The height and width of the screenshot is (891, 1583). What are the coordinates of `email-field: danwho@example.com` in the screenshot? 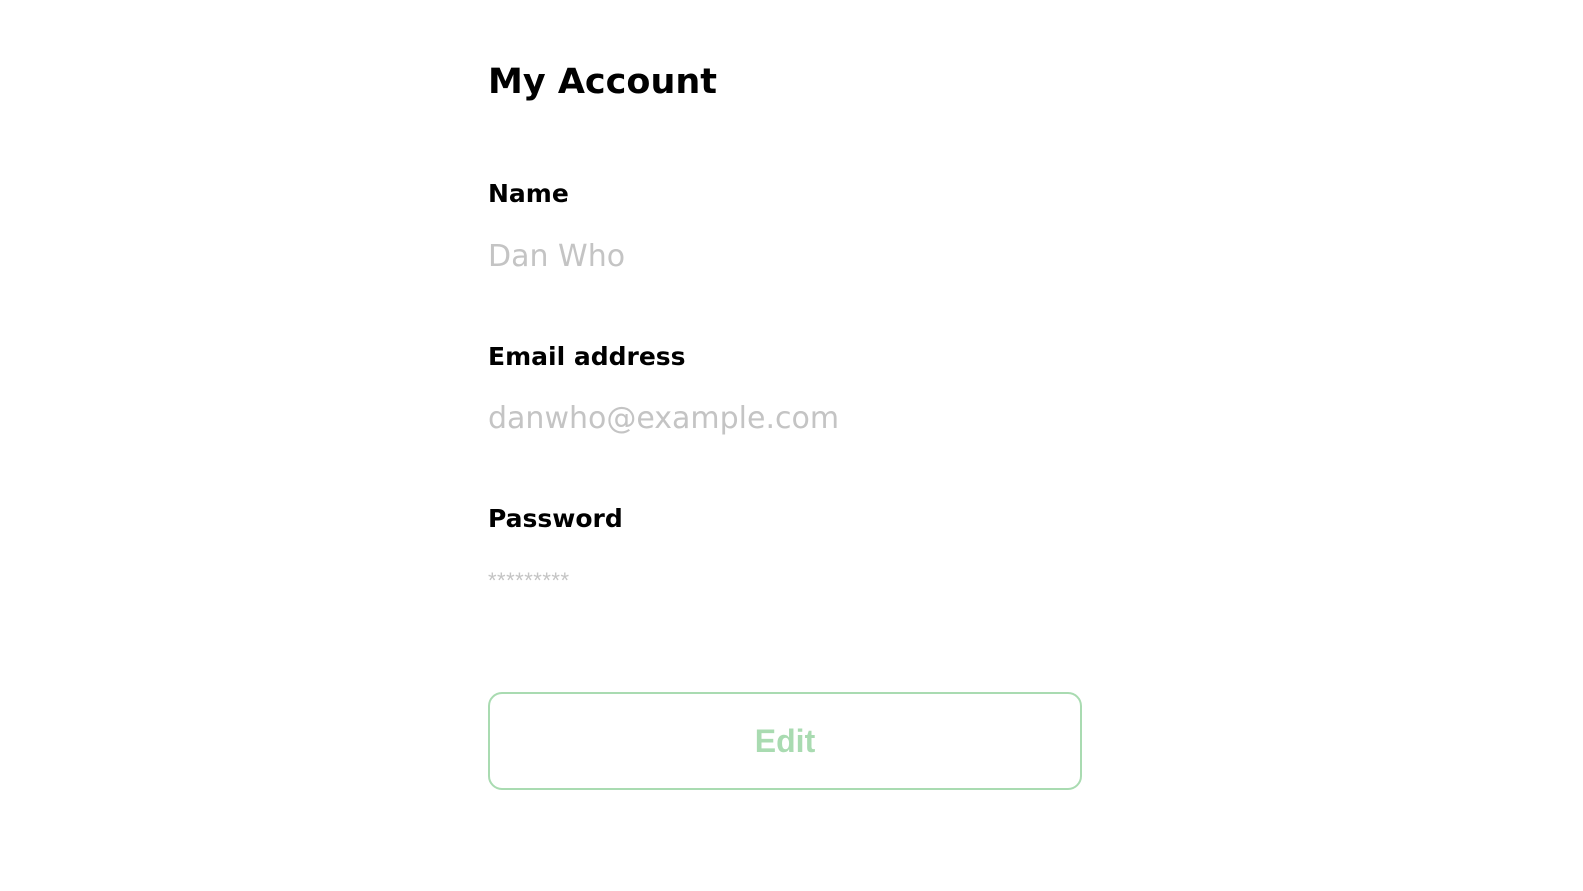 It's located at (785, 419).